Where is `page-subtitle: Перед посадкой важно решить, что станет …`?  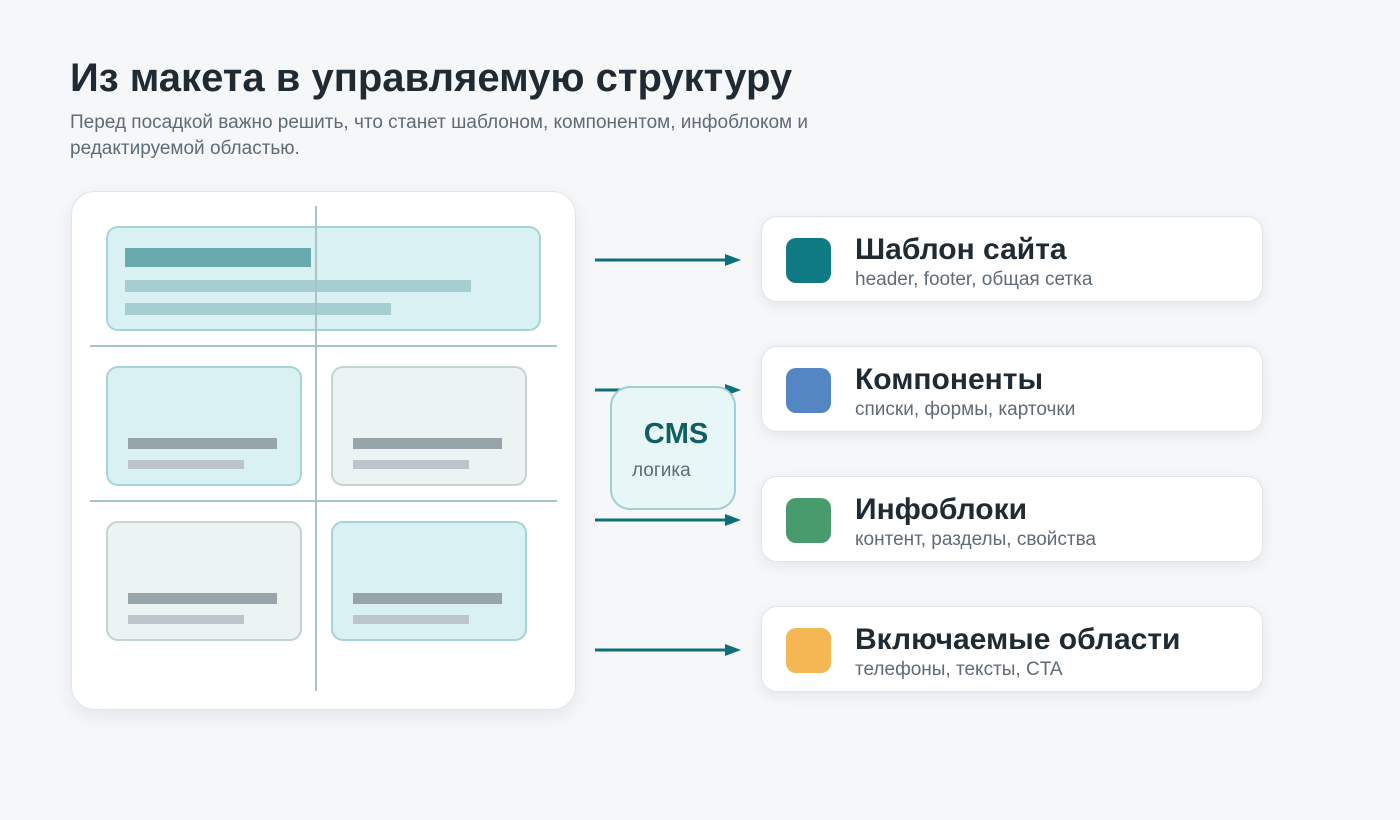
page-subtitle: Перед посадкой важно решить, что станет … is located at coordinates (439, 135).